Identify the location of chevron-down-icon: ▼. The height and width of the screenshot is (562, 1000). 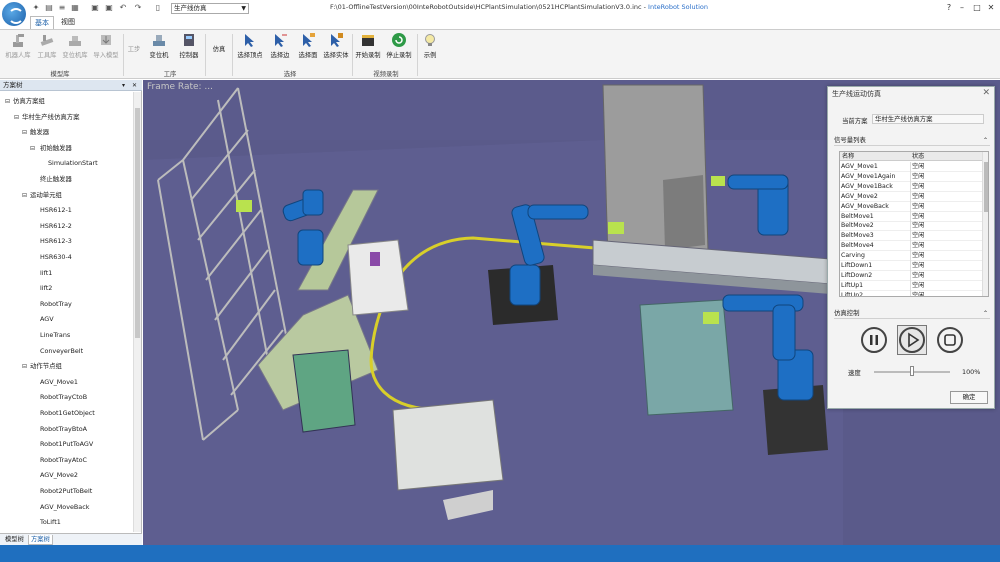
(243, 8).